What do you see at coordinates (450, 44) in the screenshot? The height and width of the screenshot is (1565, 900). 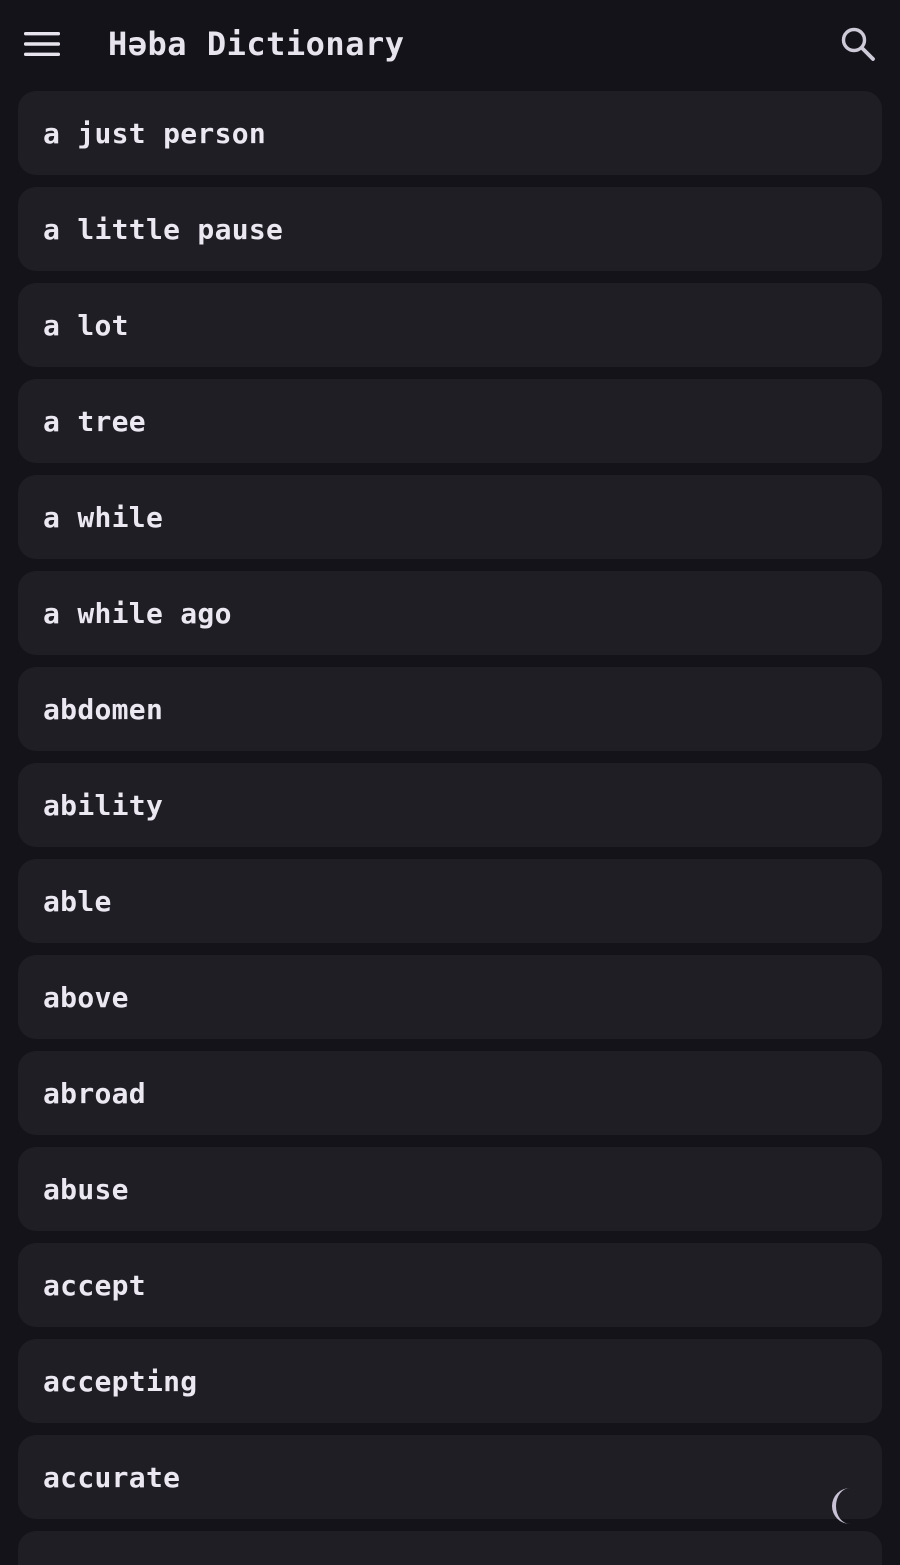 I see `top-app-bar: Həba Dictionary` at bounding box center [450, 44].